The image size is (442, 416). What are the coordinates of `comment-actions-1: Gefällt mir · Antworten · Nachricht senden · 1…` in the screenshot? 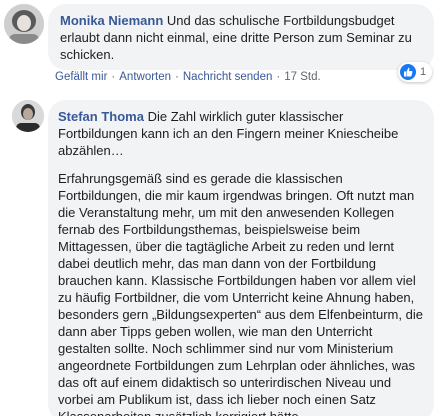 It's located at (188, 77).